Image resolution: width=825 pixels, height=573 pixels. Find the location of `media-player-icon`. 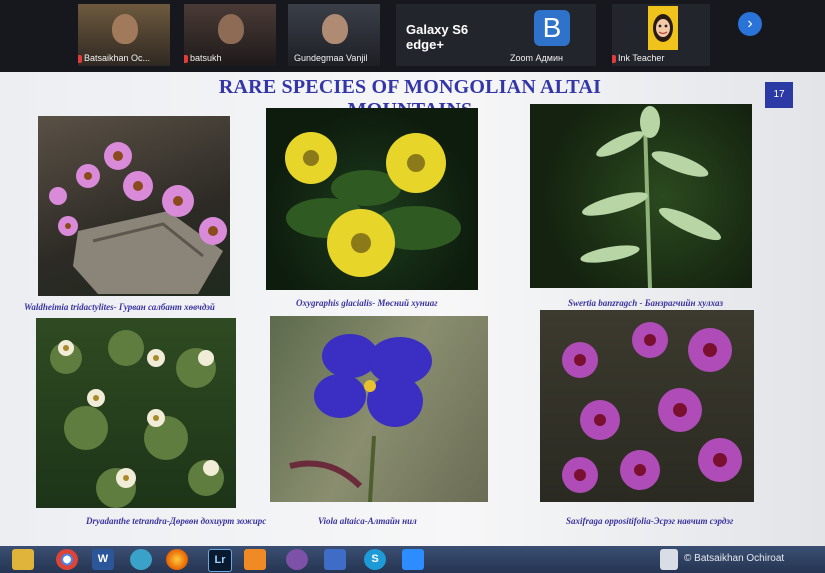

media-player-icon is located at coordinates (255, 559).